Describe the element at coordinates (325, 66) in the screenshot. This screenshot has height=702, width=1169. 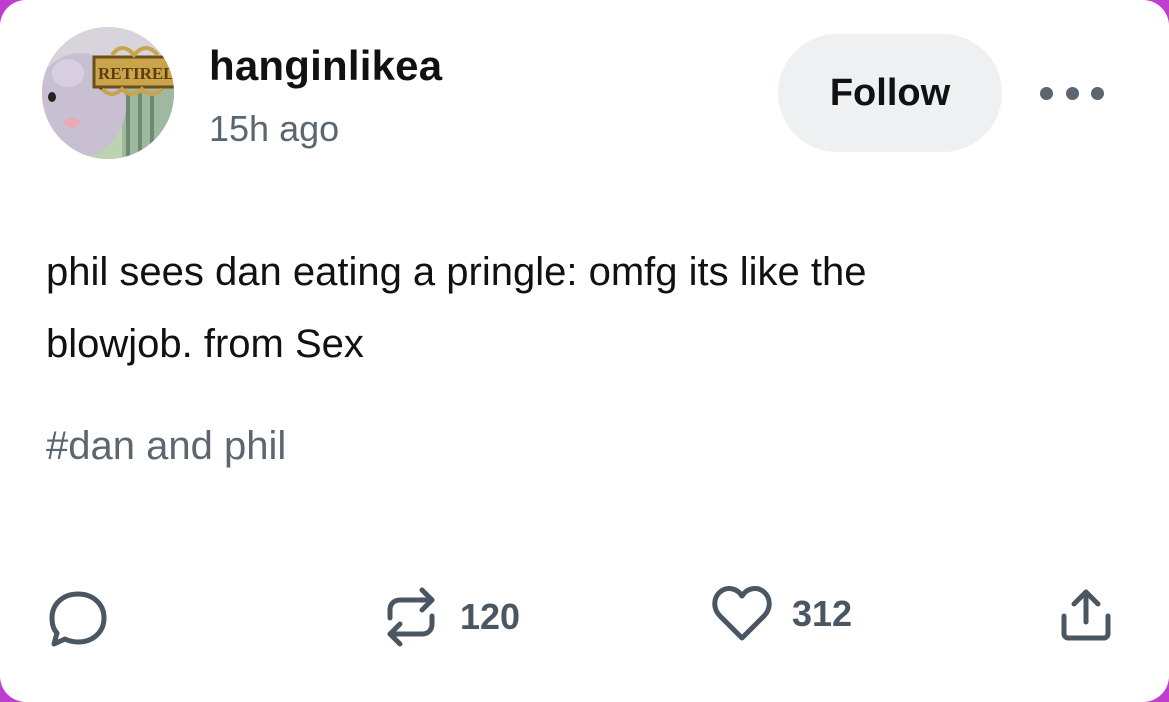
I see `username: hanginlikea` at that location.